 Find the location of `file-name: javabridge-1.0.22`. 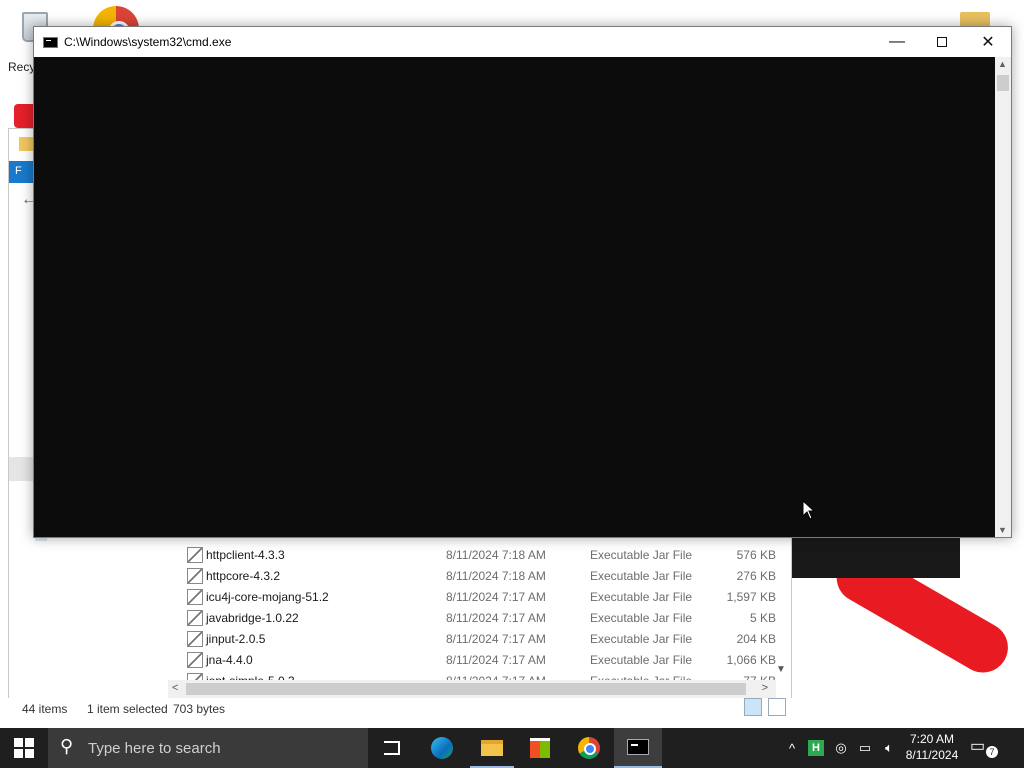

file-name: javabridge-1.0.22 is located at coordinates (252, 617).